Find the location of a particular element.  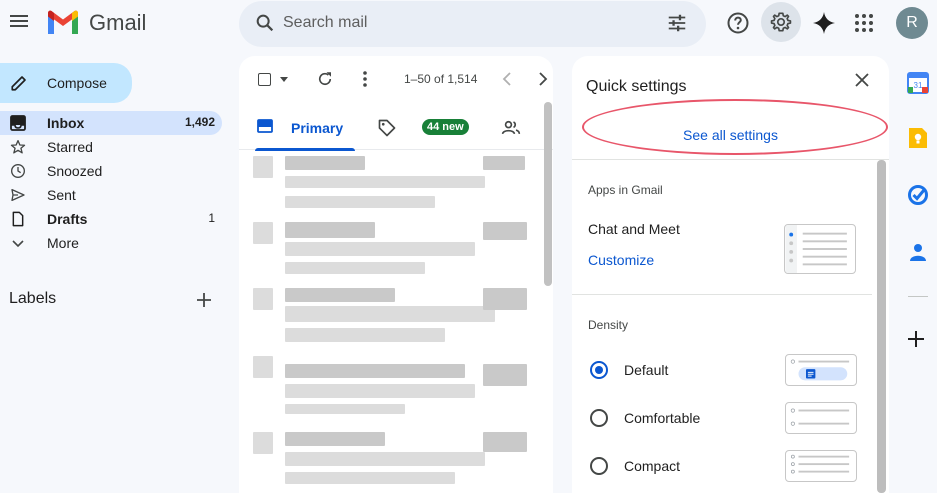

search-options-icon is located at coordinates (677, 23).